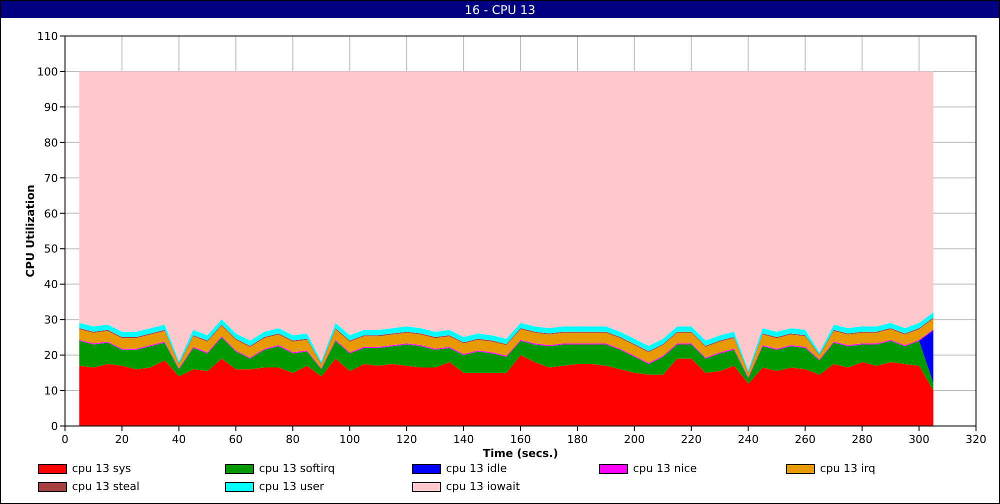 This screenshot has height=504, width=1000. Describe the element at coordinates (748, 439) in the screenshot. I see `axis-tick-label: 240` at that location.